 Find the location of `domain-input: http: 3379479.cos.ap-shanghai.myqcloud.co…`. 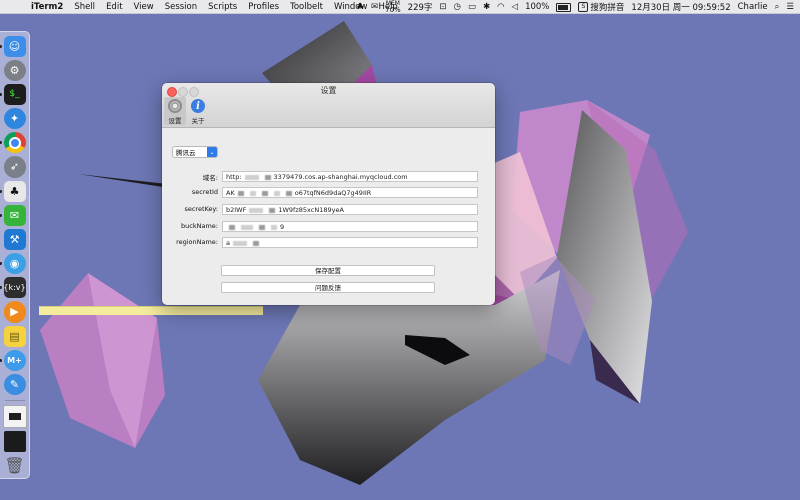

domain-input: http: 3379479.cos.ap-shanghai.myqcloud.co… is located at coordinates (350, 176).